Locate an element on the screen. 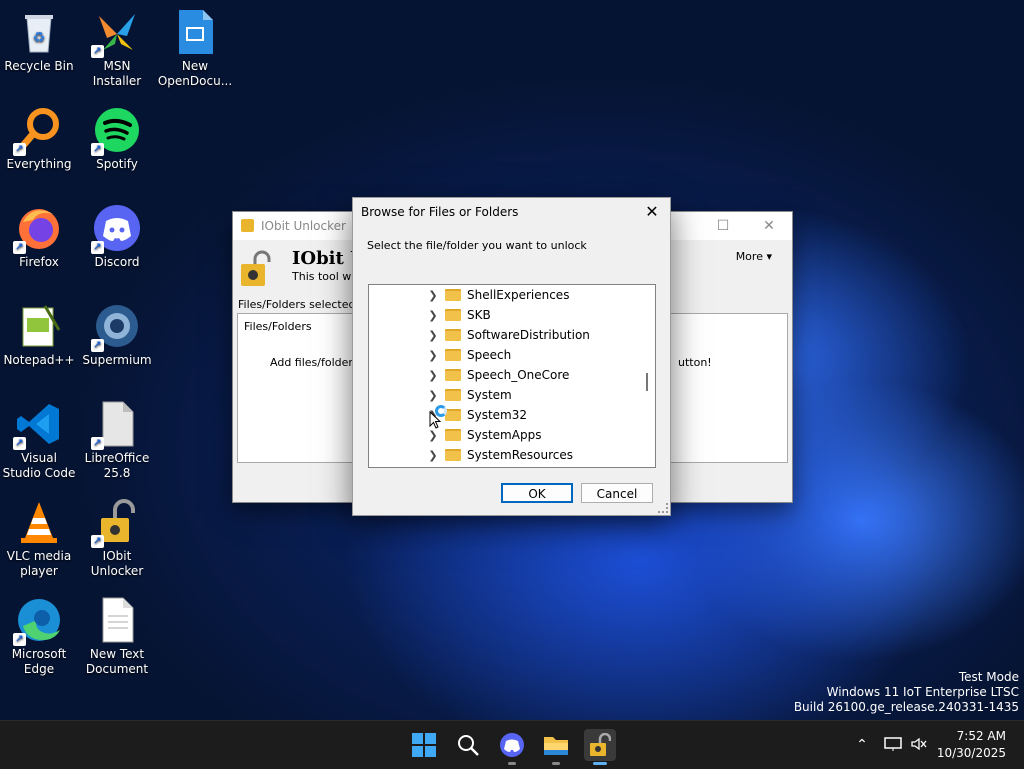 This screenshot has width=1024, height=769. supermium-icon: ↗ is located at coordinates (116, 327).